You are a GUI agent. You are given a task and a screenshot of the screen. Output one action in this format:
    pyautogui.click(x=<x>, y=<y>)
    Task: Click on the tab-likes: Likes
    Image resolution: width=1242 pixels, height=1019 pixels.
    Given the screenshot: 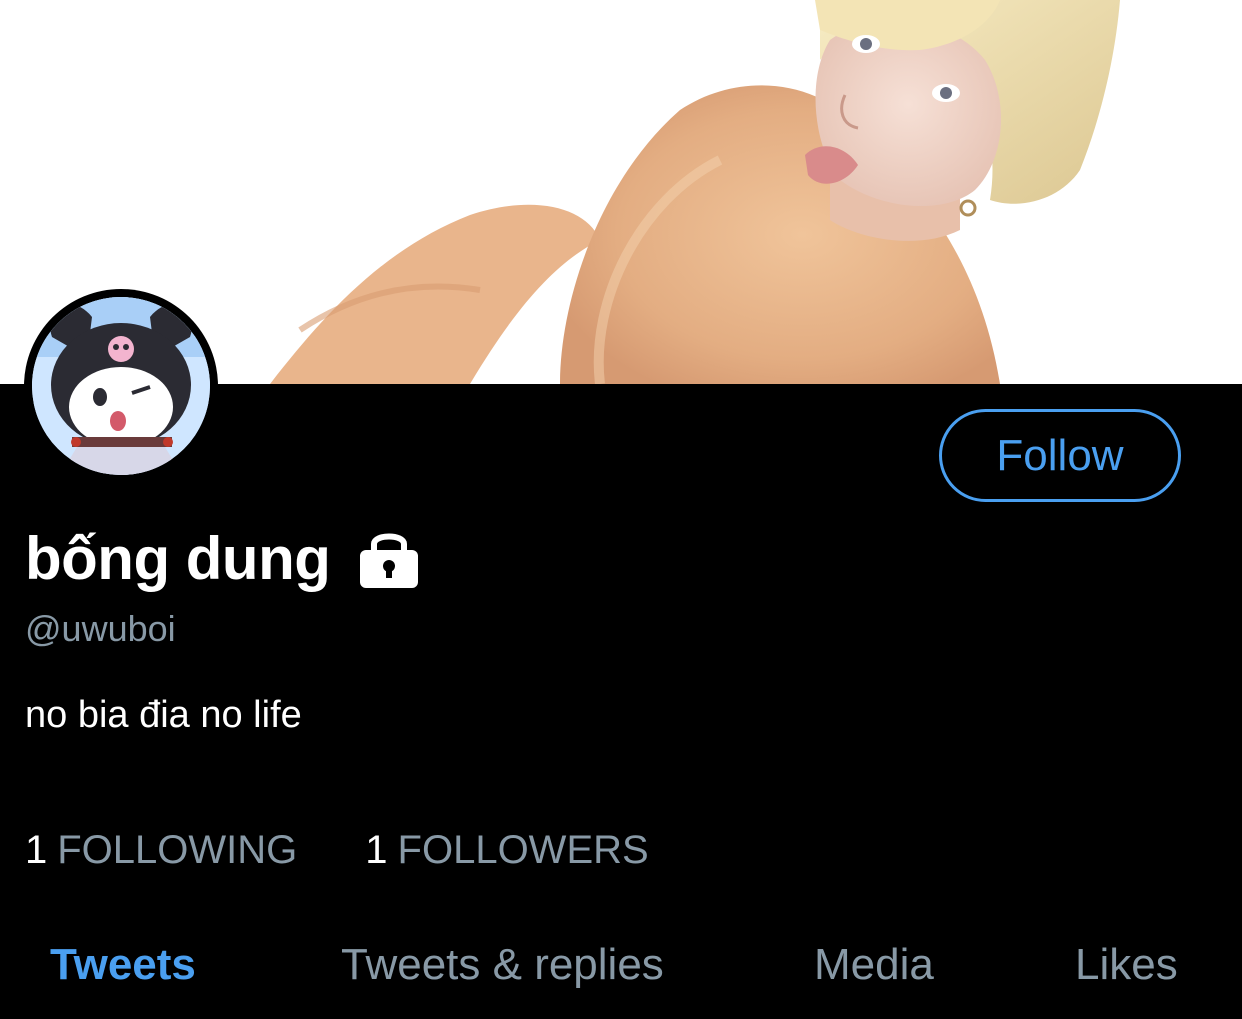 What is the action you would take?
    pyautogui.click(x=1126, y=965)
    